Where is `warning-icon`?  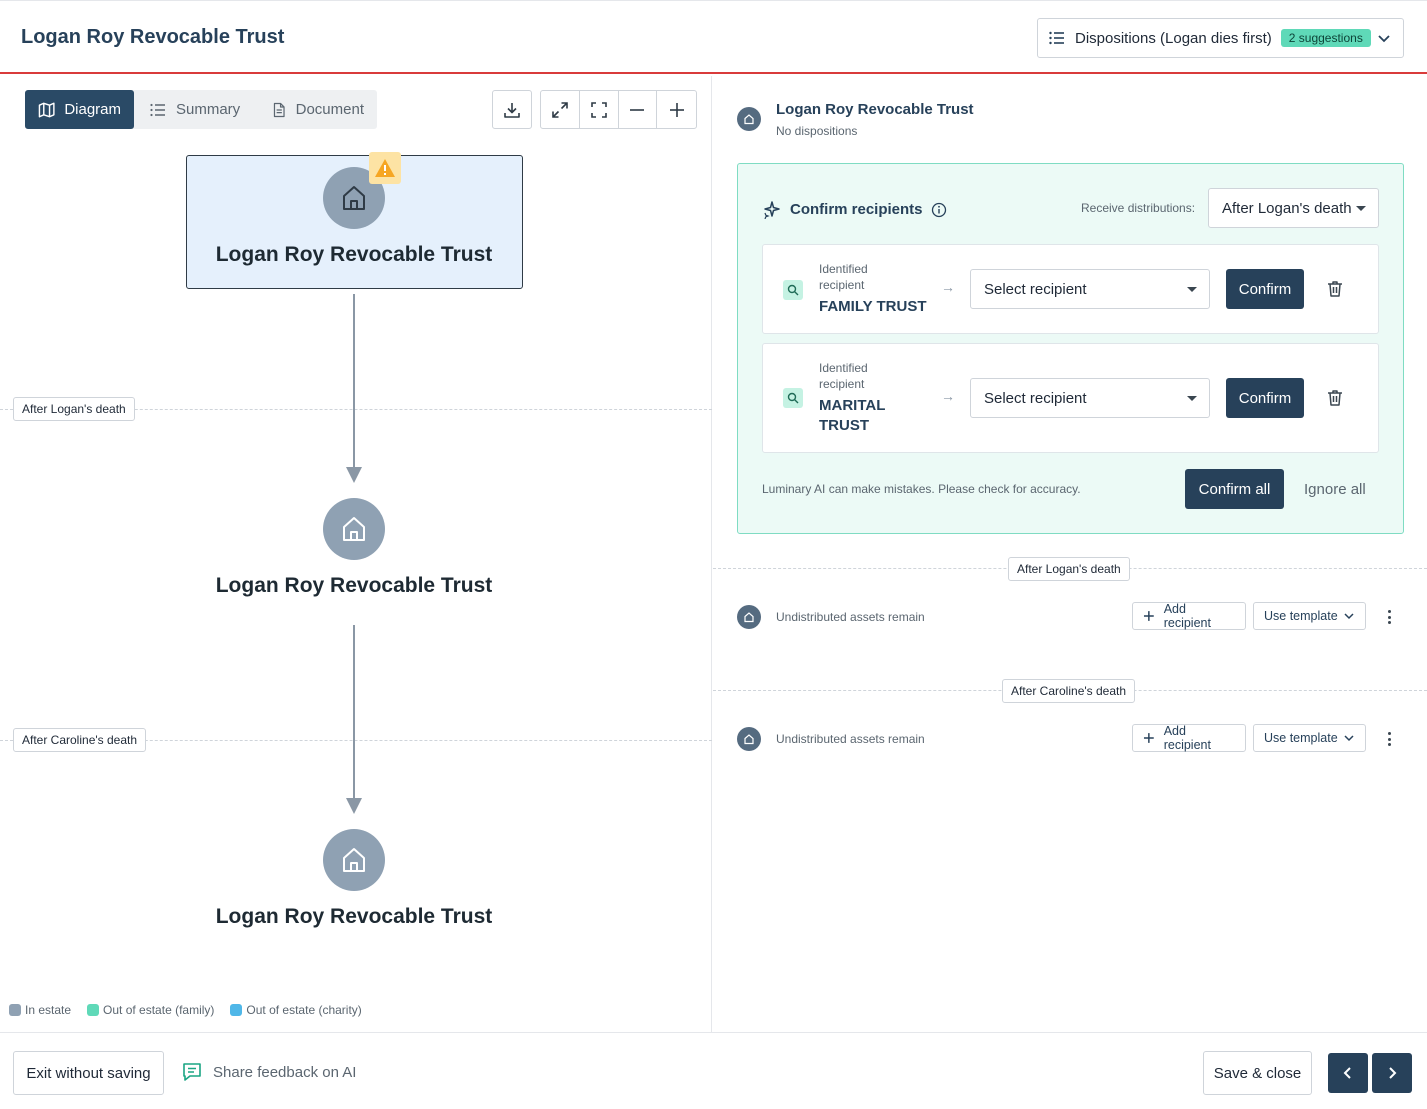
warning-icon is located at coordinates (385, 168).